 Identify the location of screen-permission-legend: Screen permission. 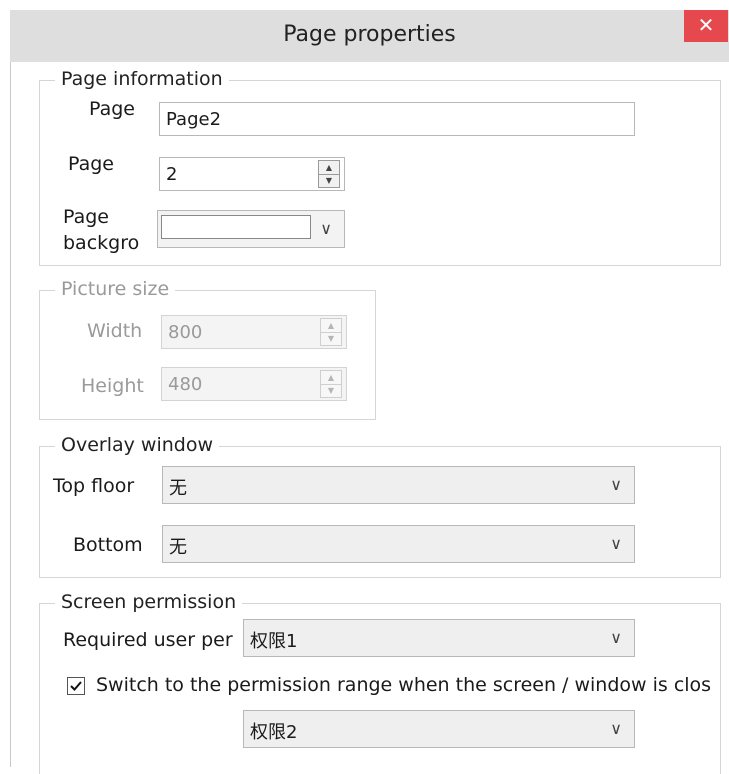
(149, 602).